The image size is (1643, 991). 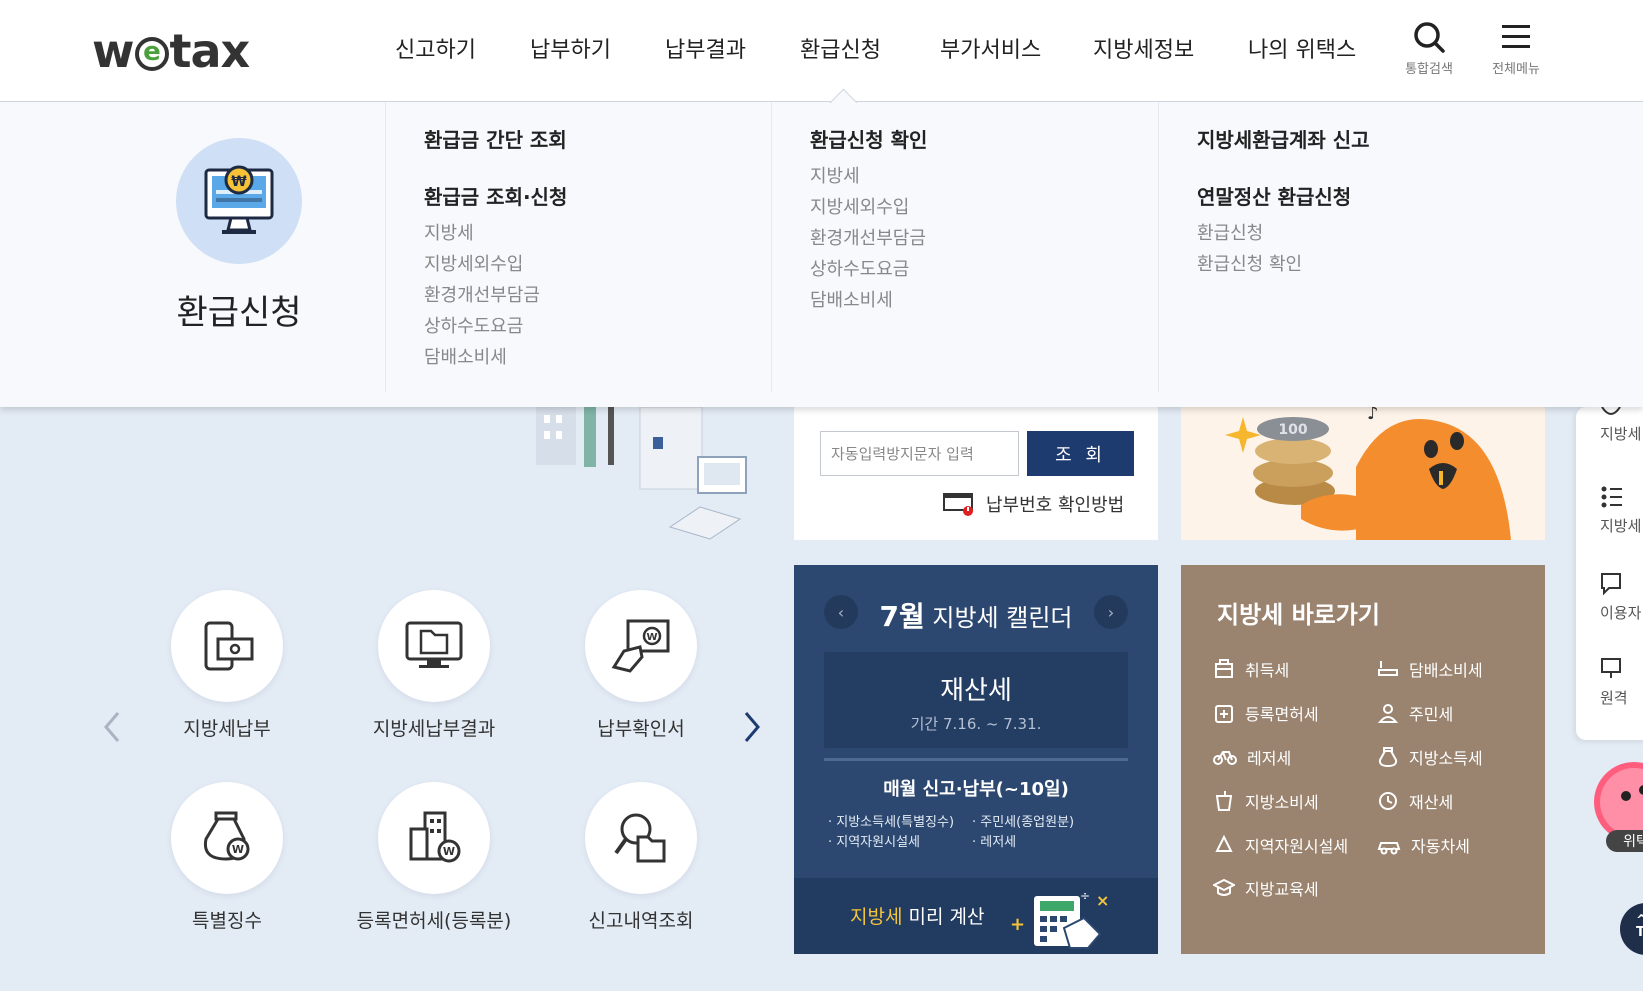 I want to click on quick-label: 신고내역조회, so click(x=641, y=921).